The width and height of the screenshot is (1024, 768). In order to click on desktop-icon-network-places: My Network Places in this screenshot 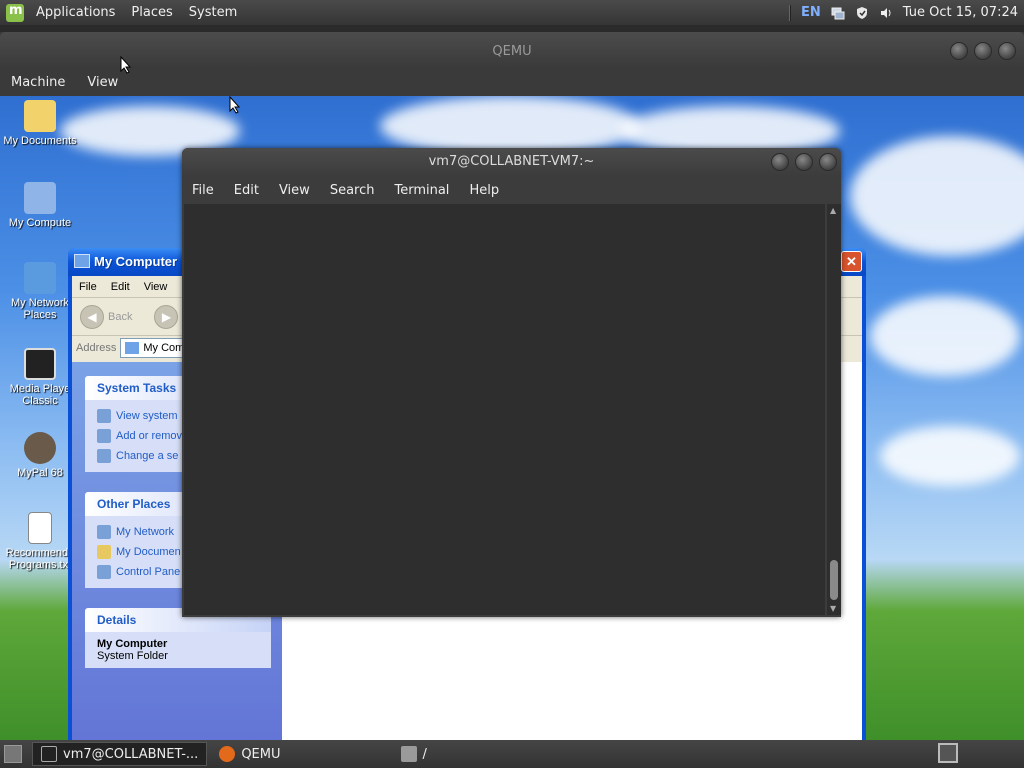, I will do `click(40, 291)`.